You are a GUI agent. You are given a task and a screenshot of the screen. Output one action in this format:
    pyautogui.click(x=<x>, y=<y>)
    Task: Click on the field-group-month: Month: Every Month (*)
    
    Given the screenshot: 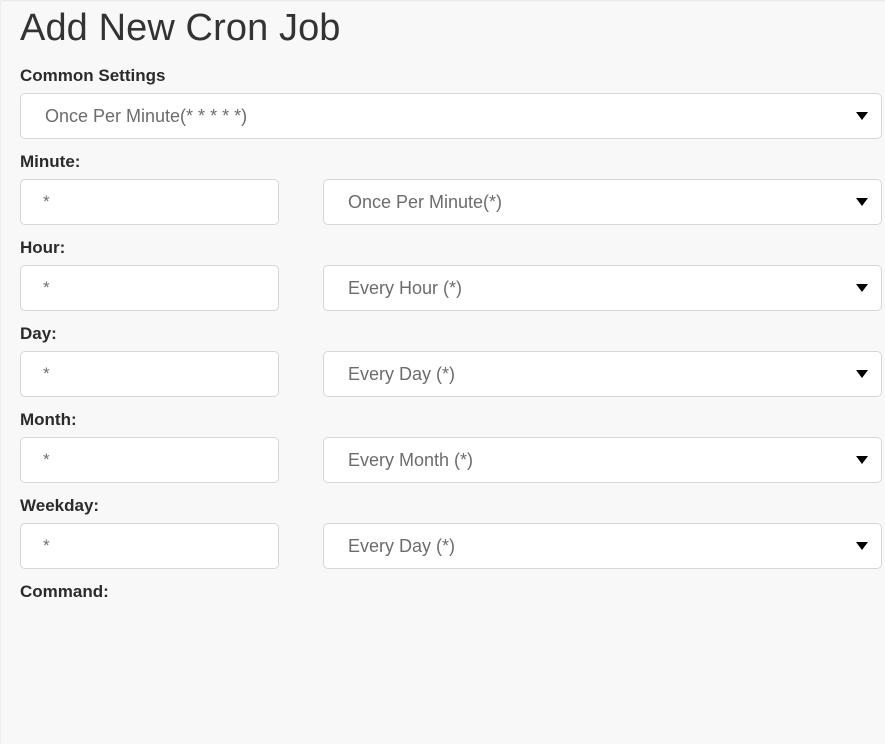 What is the action you would take?
    pyautogui.click(x=442, y=446)
    